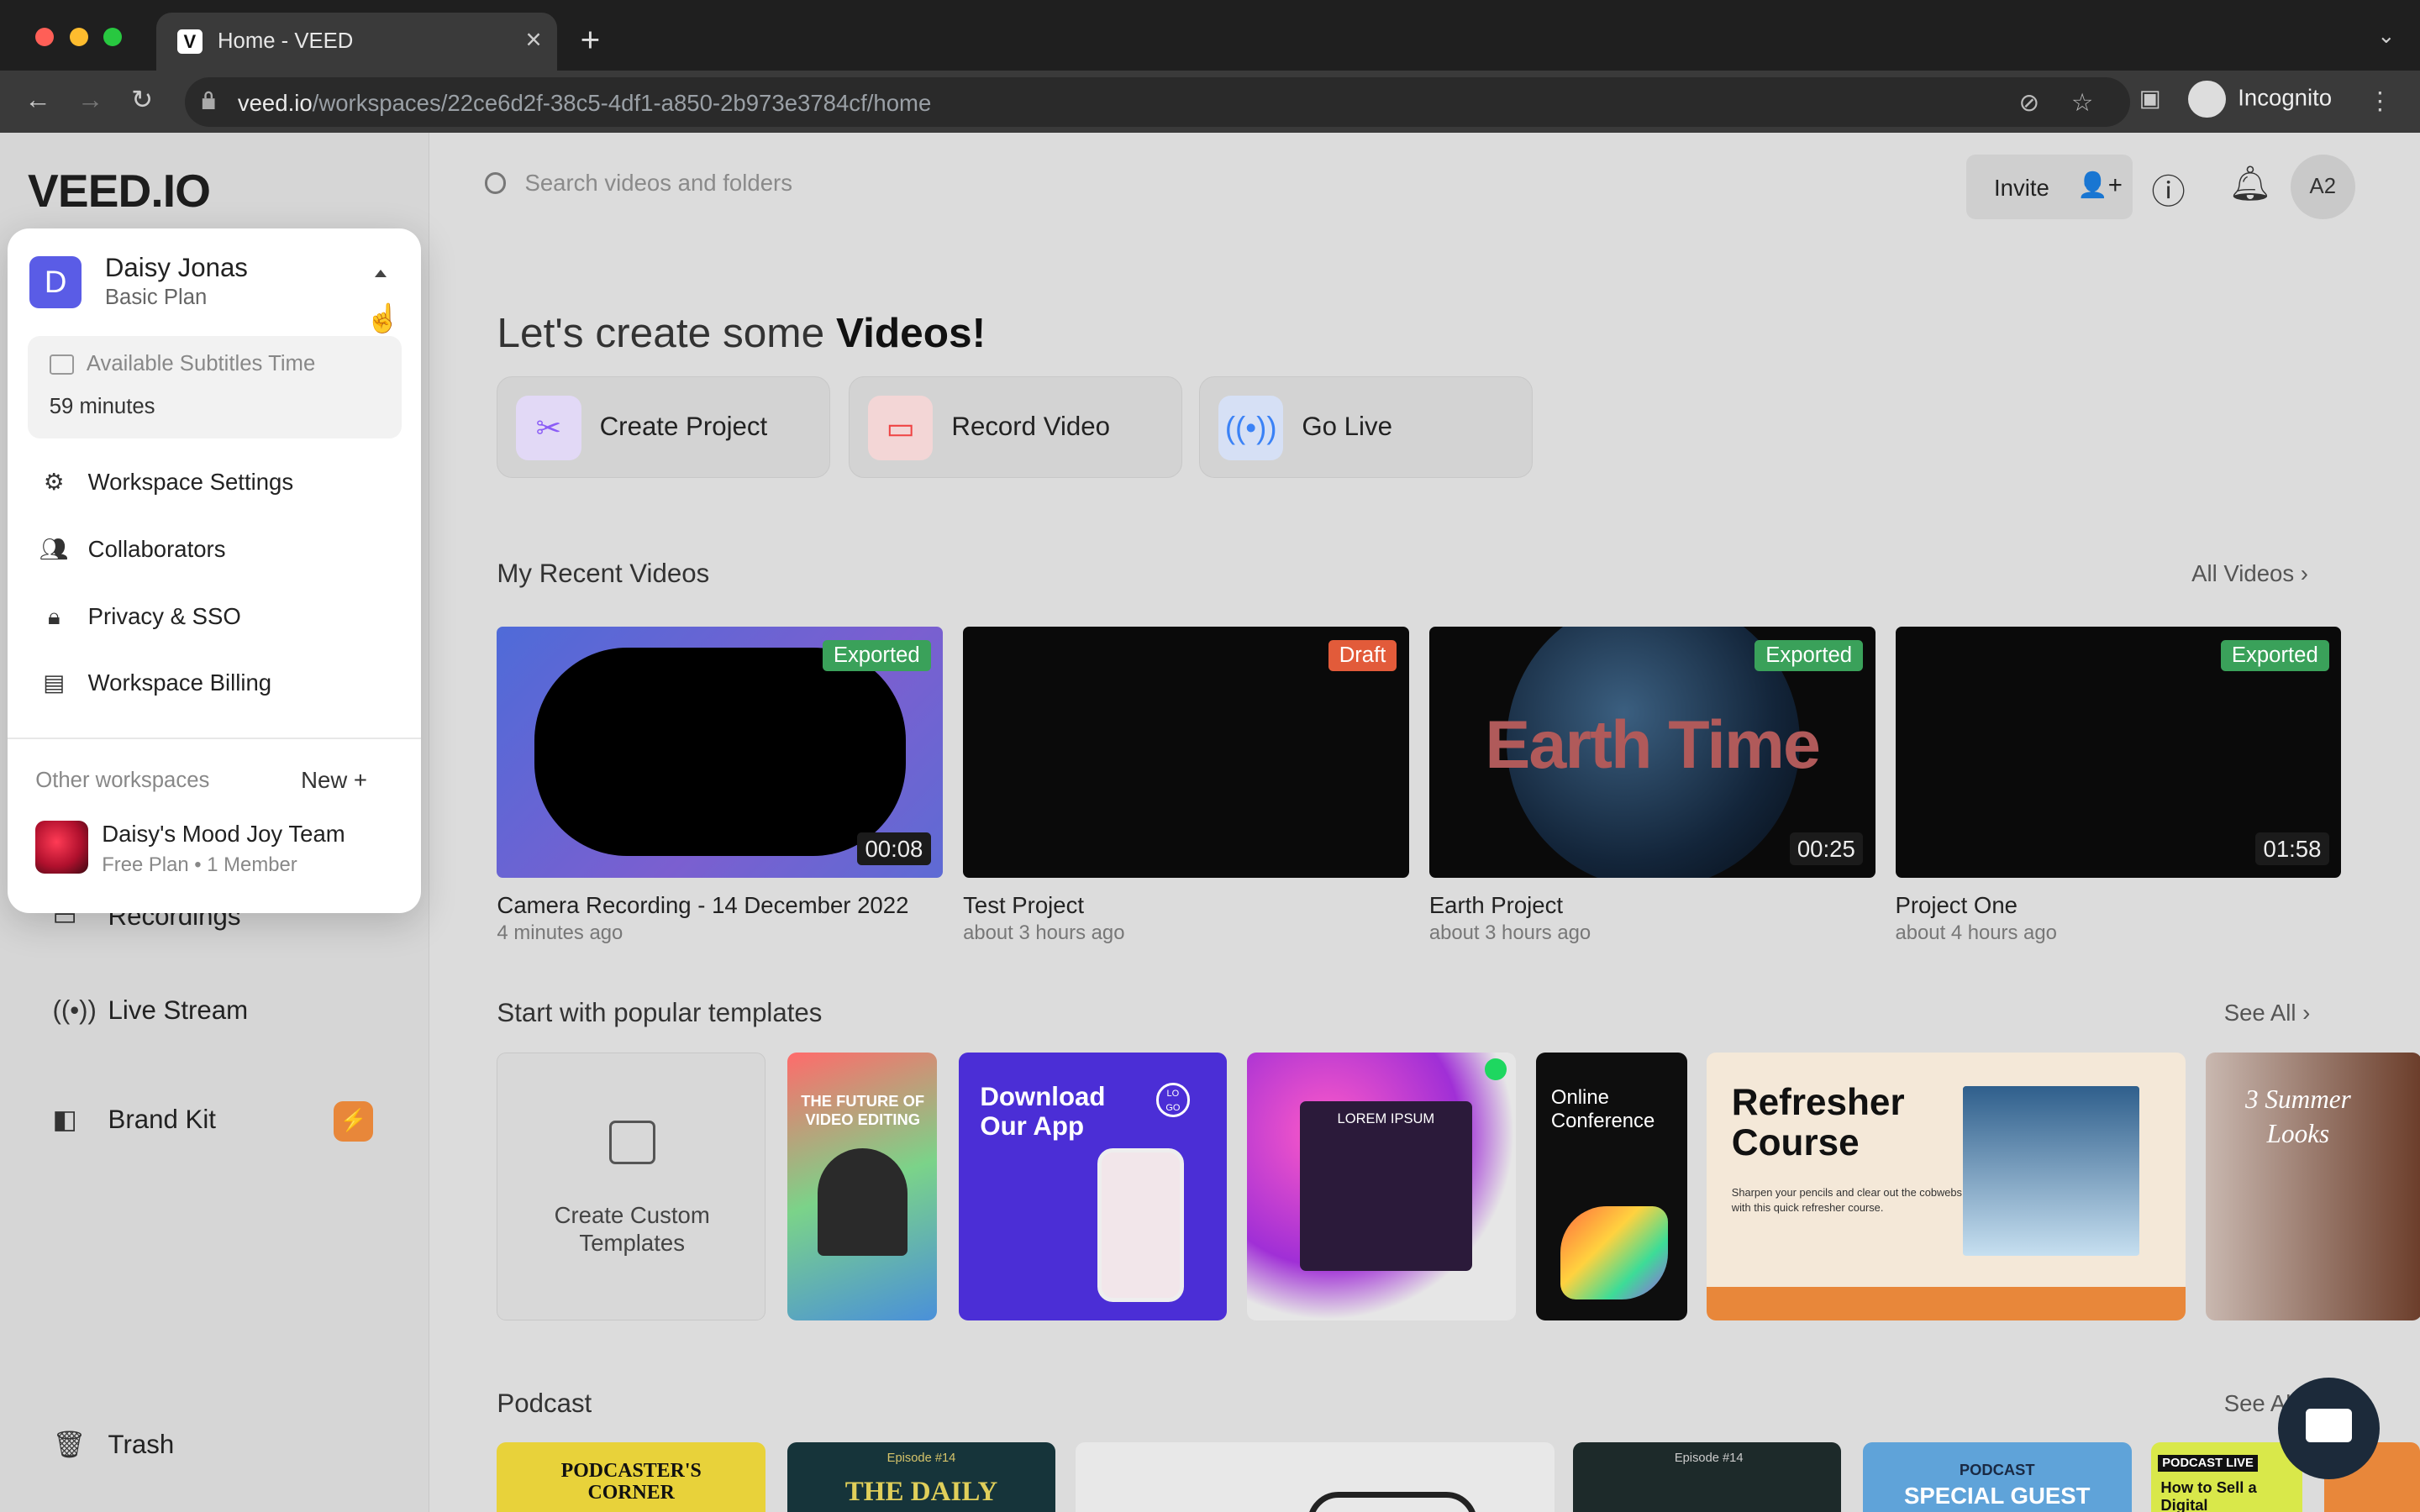  I want to click on user-plan: Basic Plan, so click(156, 297).